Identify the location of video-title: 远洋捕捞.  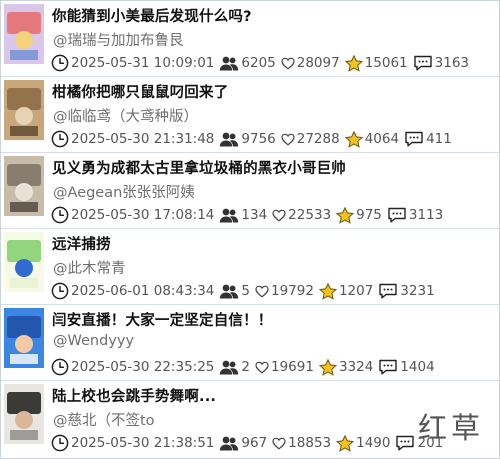
(81, 243).